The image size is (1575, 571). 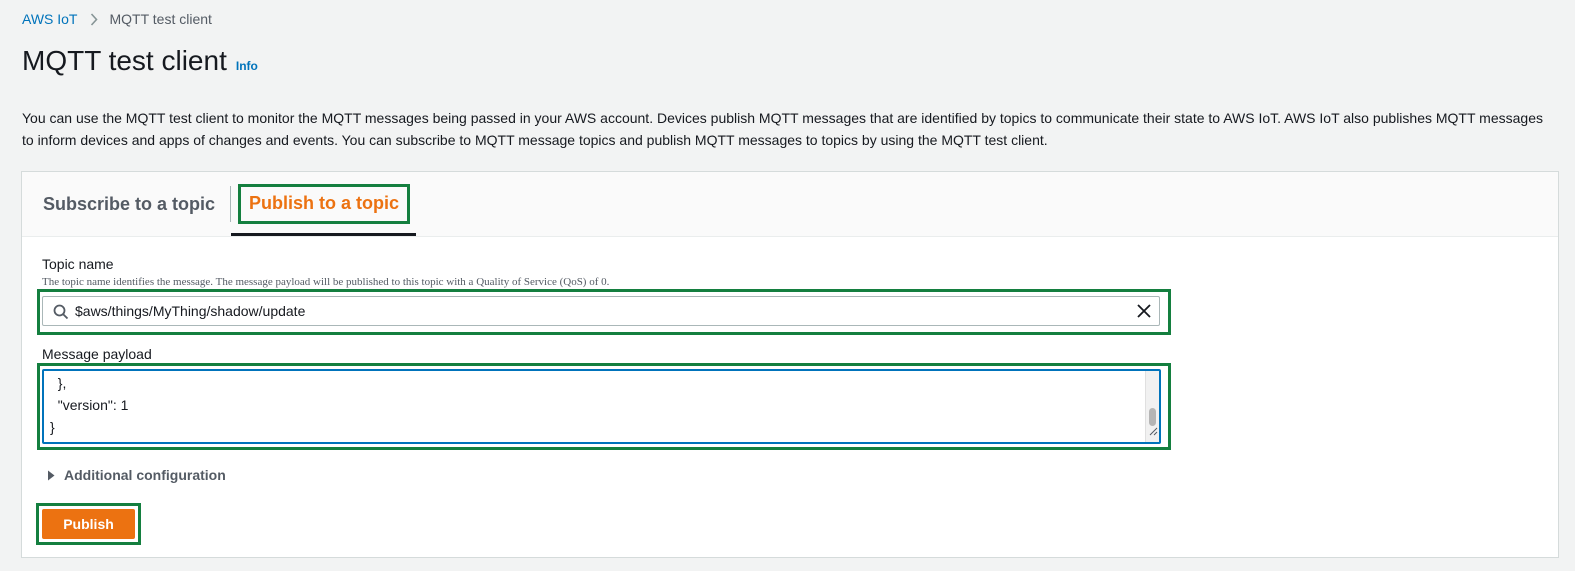 What do you see at coordinates (78, 264) in the screenshot?
I see `topic-name-label: Topic name` at bounding box center [78, 264].